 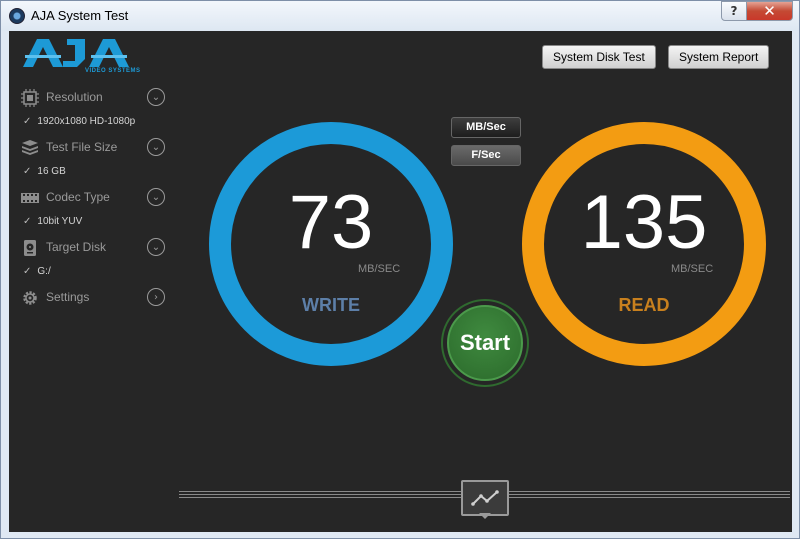 I want to click on gear-icon, so click(x=30, y=298).